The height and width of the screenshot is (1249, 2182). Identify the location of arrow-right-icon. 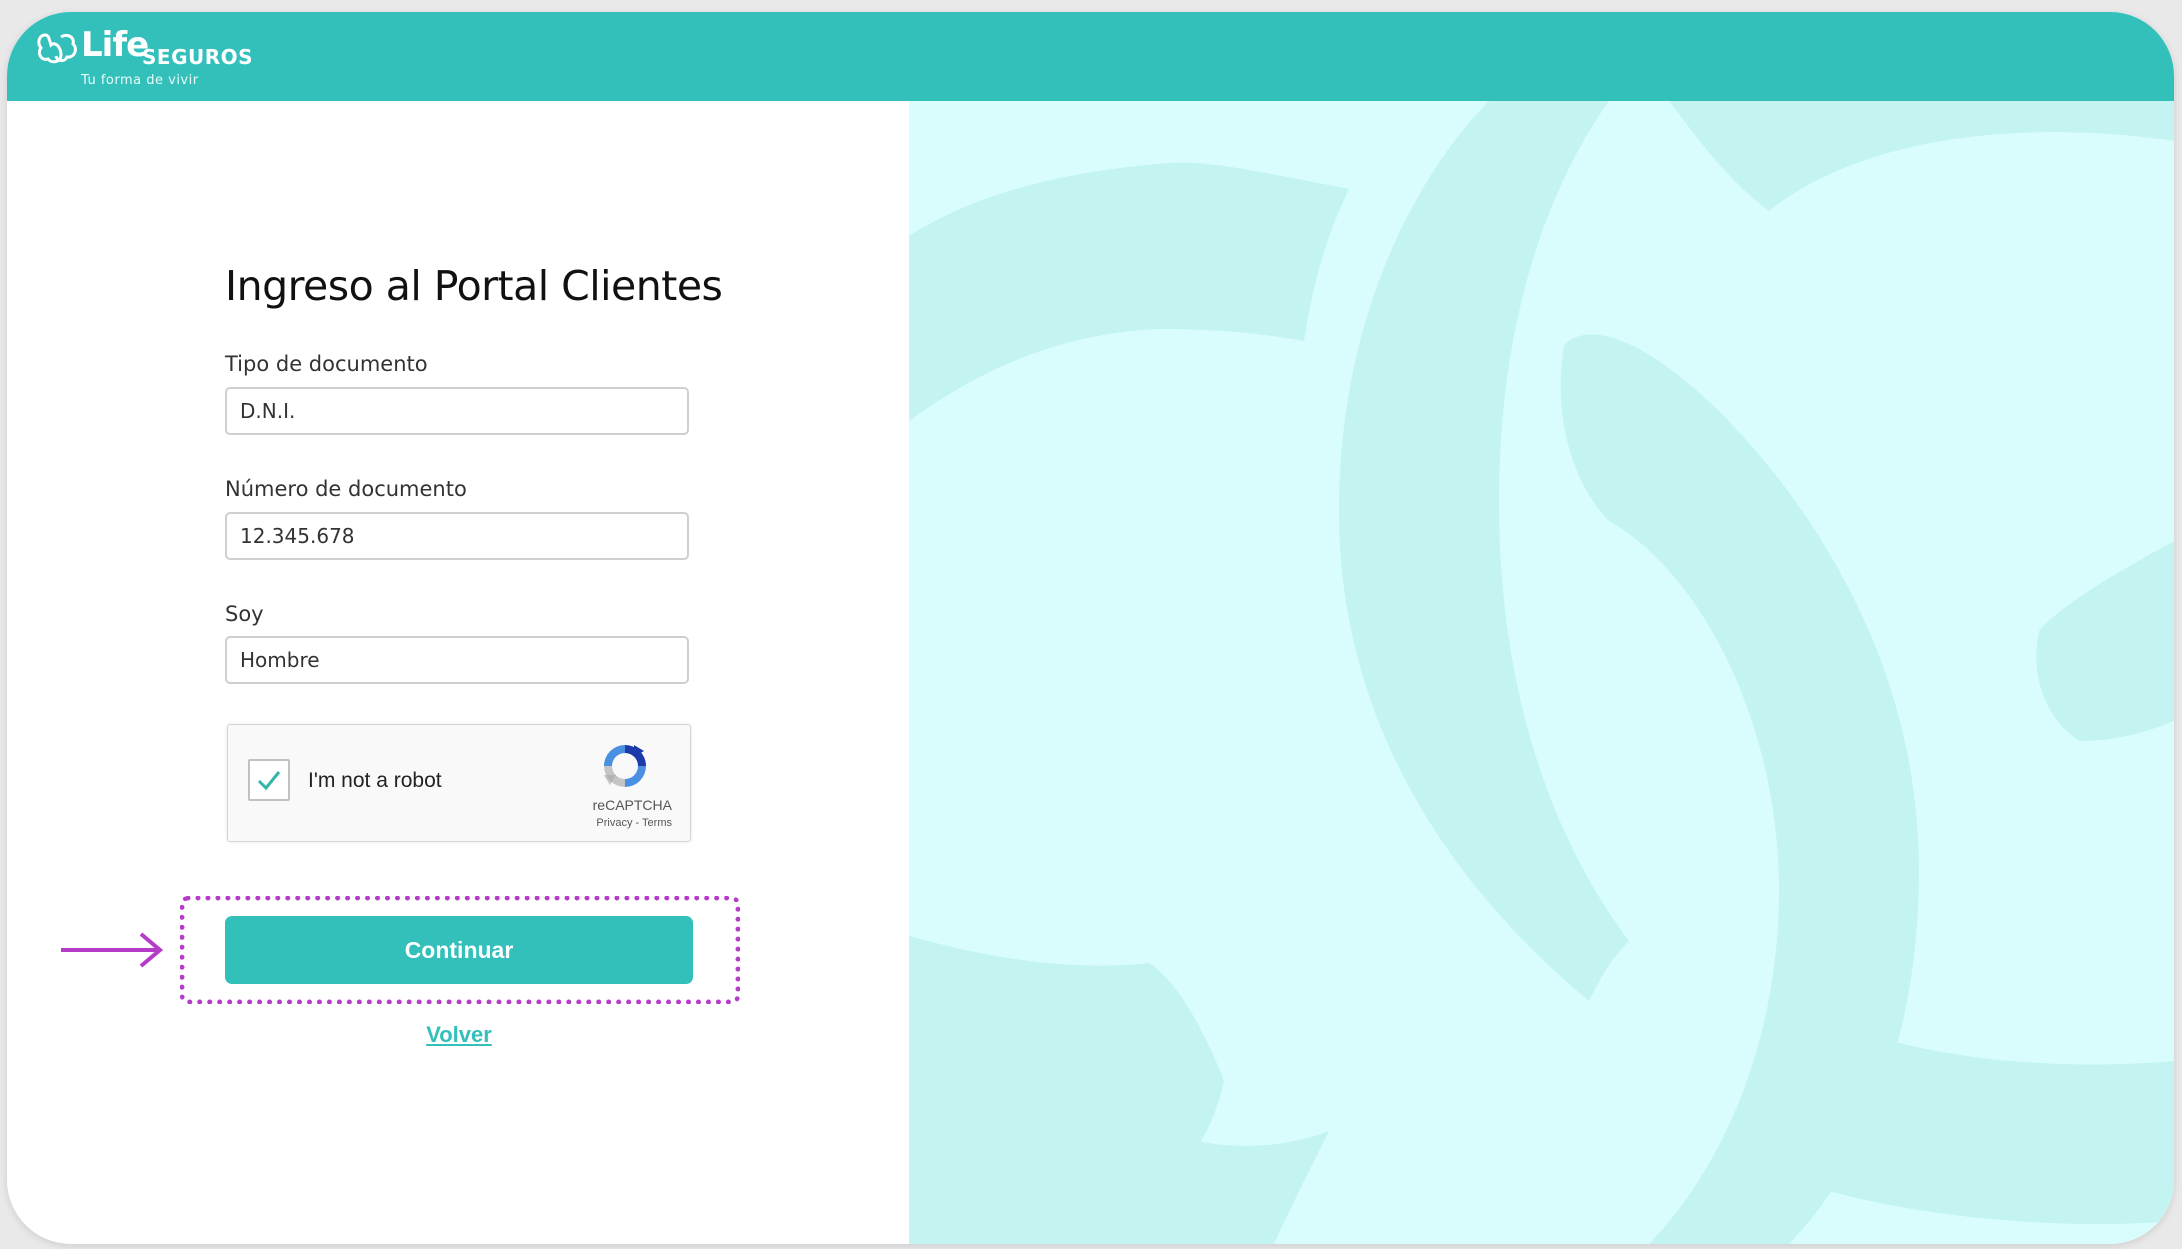
(112, 950).